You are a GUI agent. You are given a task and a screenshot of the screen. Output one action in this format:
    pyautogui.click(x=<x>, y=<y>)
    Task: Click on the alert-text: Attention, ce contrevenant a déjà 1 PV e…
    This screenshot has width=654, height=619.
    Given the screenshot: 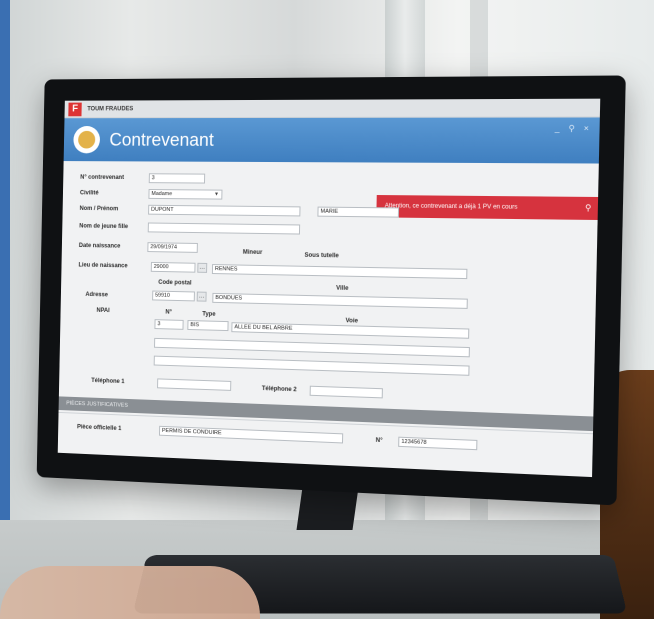 What is the action you would take?
    pyautogui.click(x=451, y=207)
    